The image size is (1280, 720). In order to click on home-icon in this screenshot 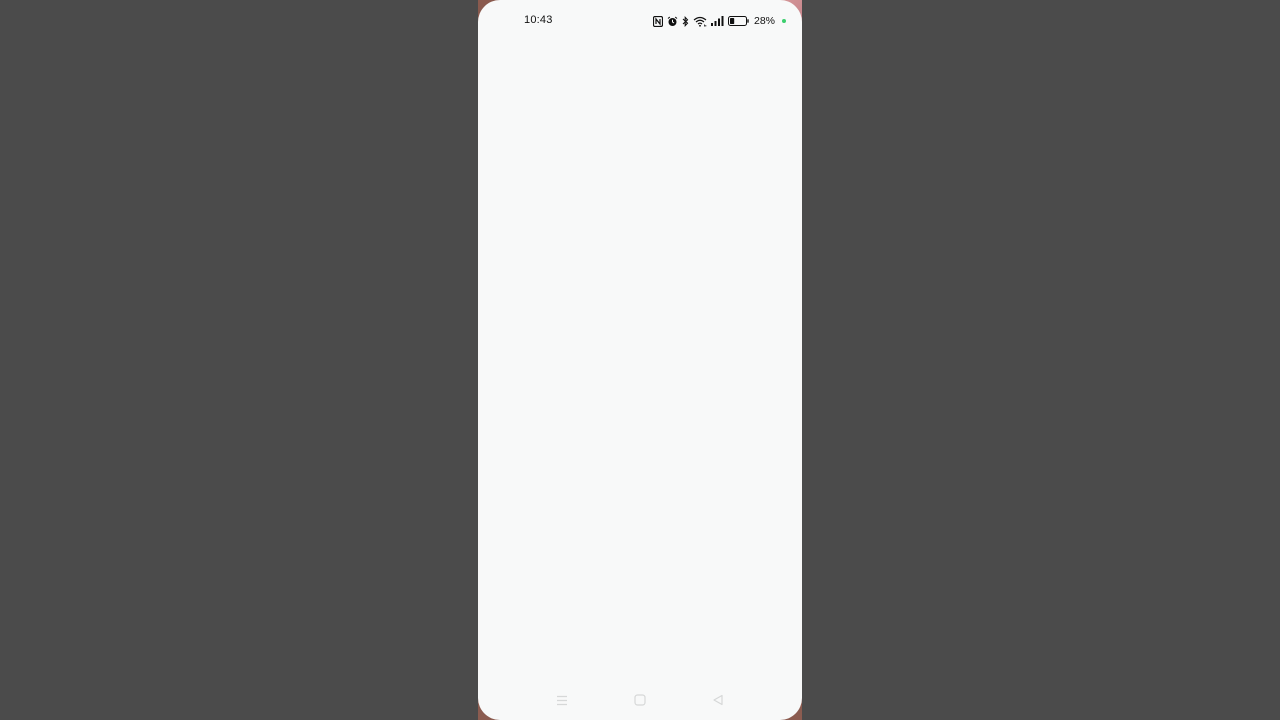, I will do `click(640, 700)`.